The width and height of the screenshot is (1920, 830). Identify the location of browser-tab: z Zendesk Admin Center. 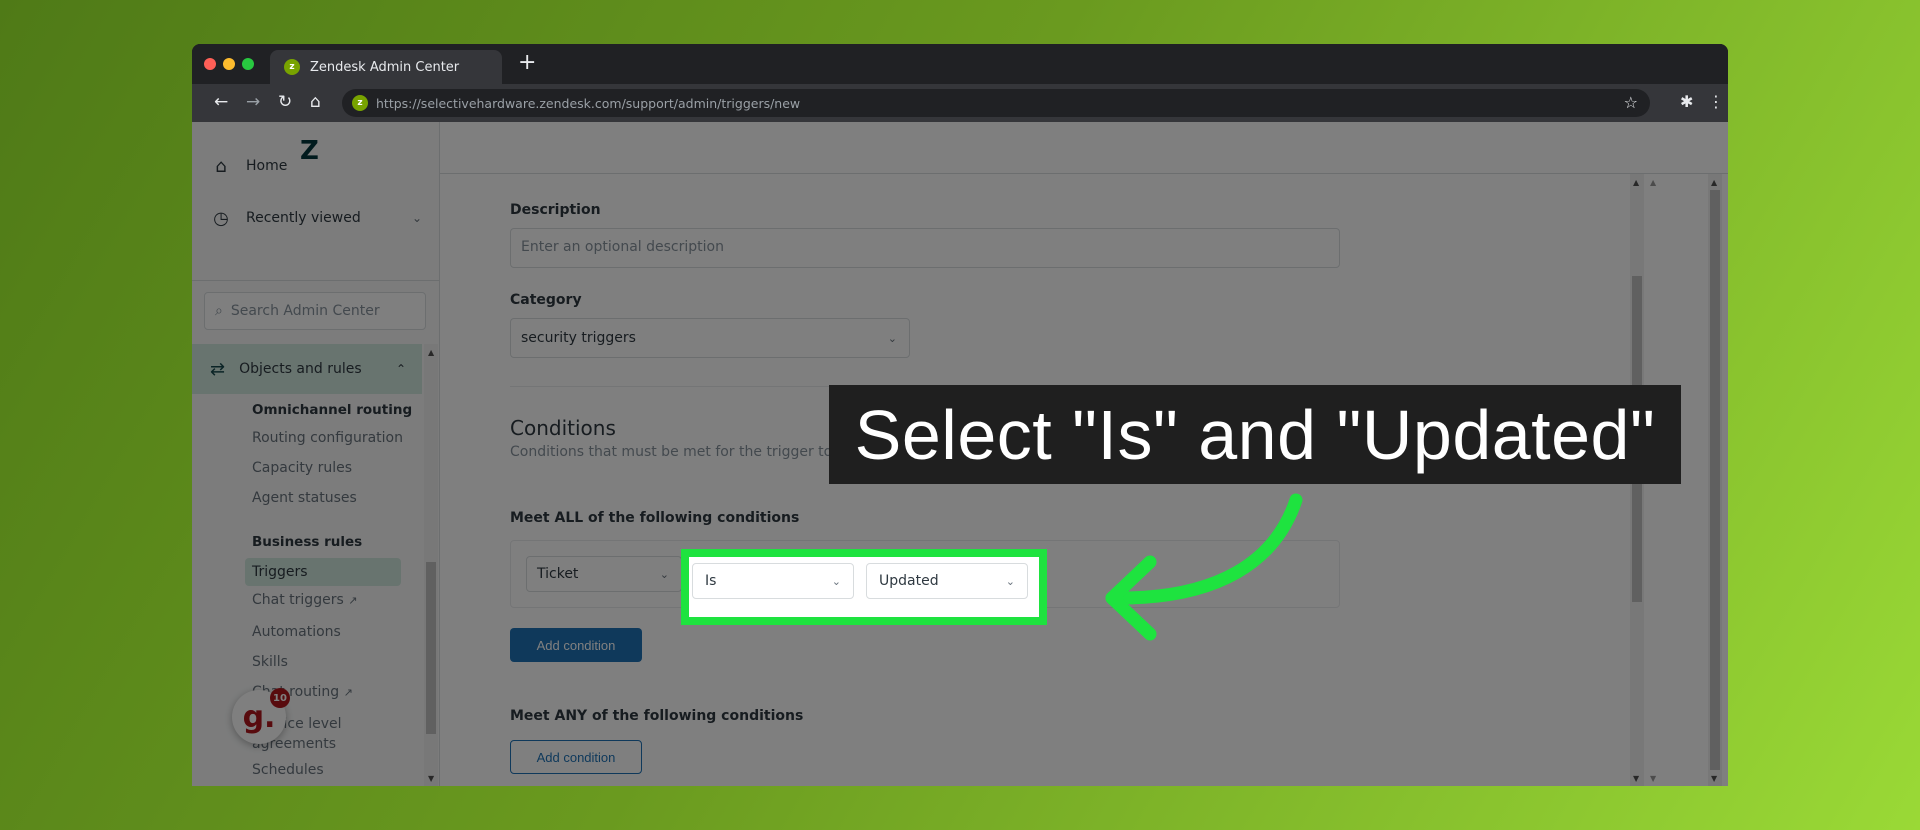
(386, 67).